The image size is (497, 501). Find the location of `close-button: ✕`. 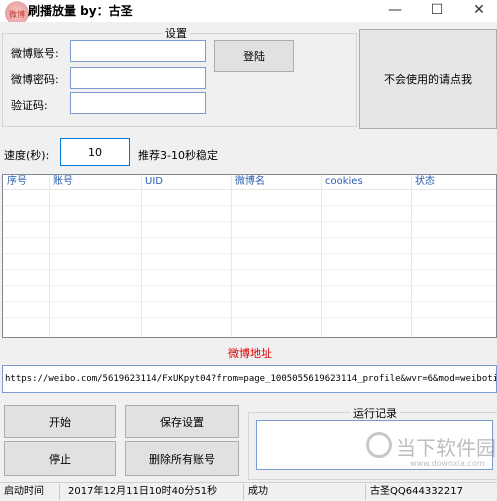

close-button: ✕ is located at coordinates (479, 11).